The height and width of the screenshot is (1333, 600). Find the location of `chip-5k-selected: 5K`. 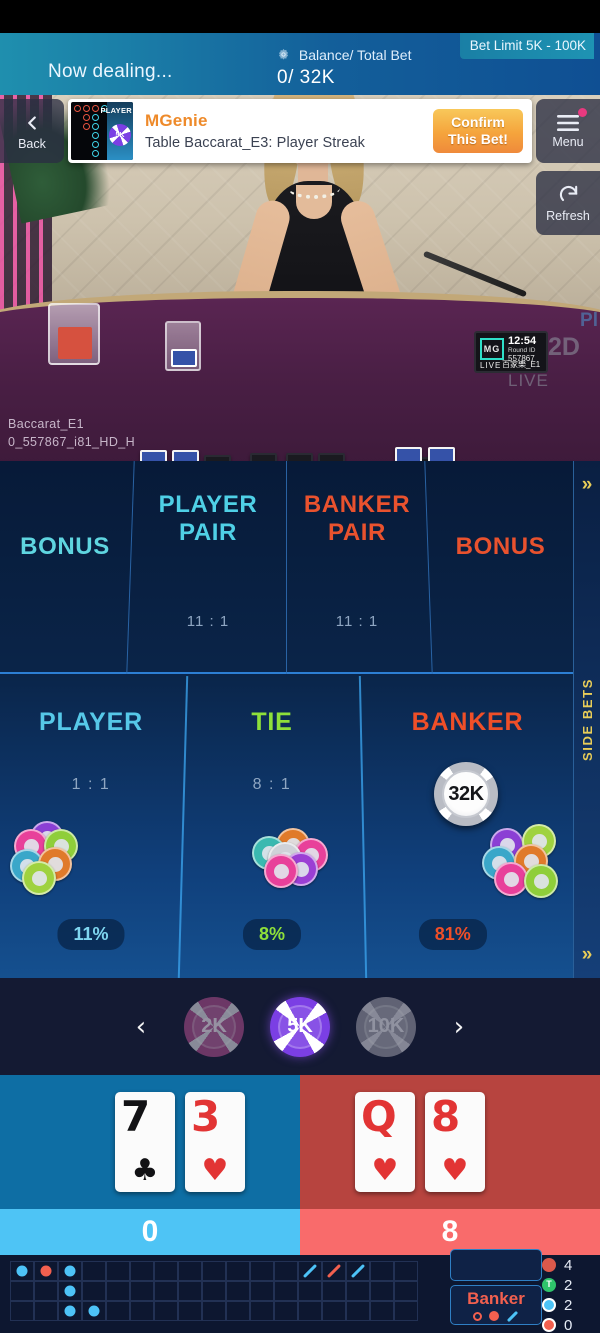

chip-5k-selected: 5K is located at coordinates (300, 1026).